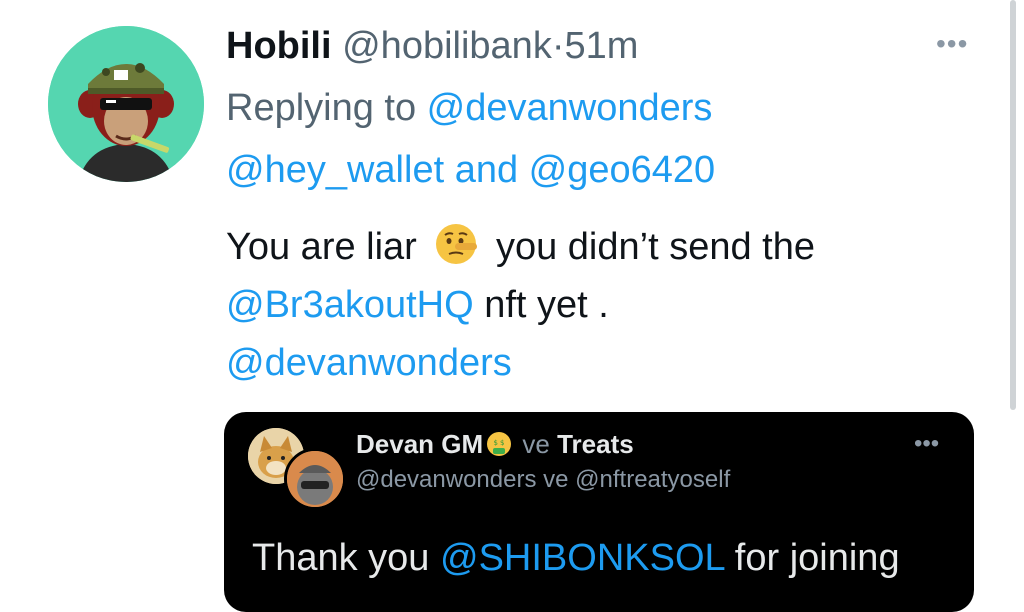  Describe the element at coordinates (350, 305) in the screenshot. I see `mention-br3akouthq: @Br3akoutHQ` at that location.